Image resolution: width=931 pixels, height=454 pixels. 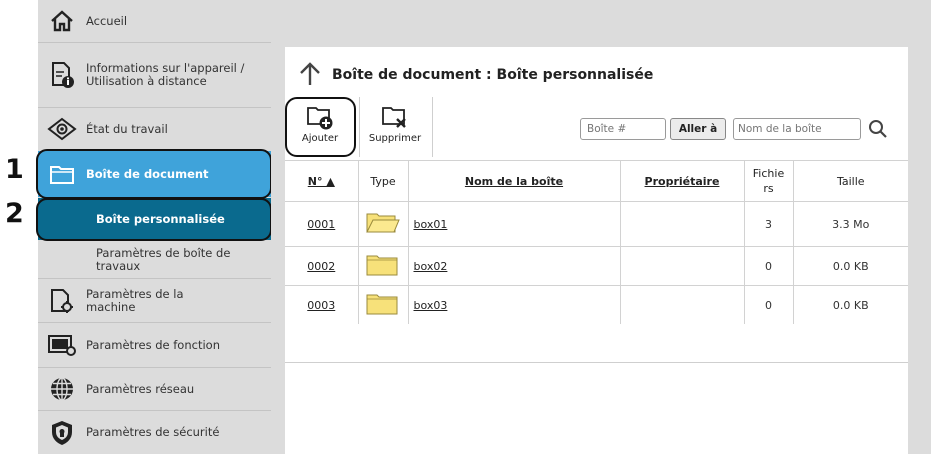 I want to click on box-name-link: box01, so click(x=513, y=224).